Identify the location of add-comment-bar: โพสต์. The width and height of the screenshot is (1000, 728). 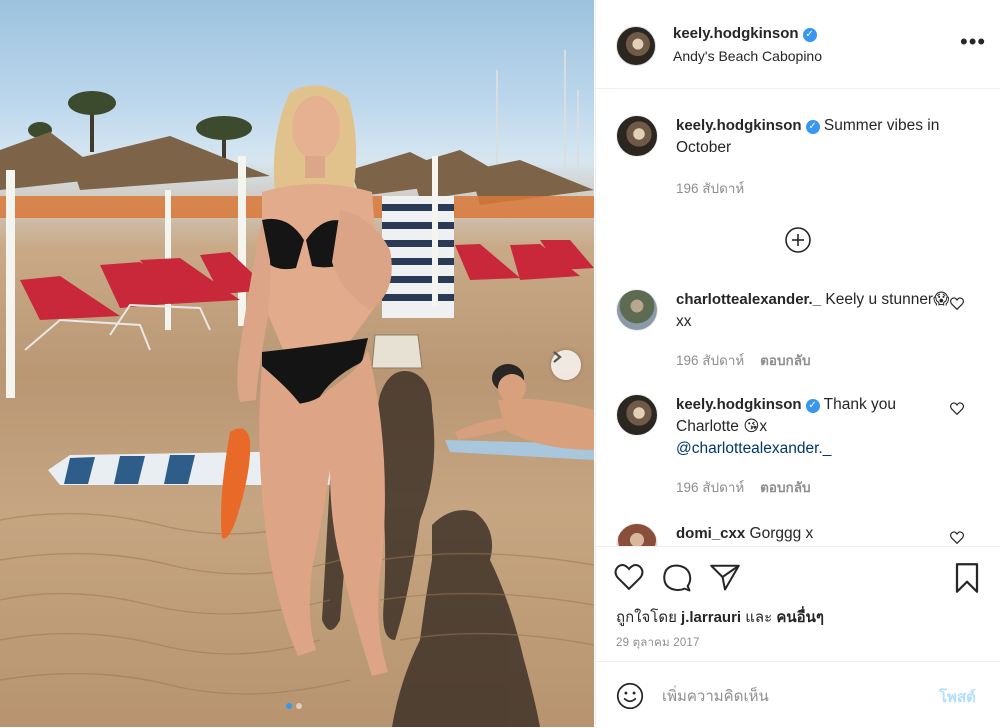
(798, 694).